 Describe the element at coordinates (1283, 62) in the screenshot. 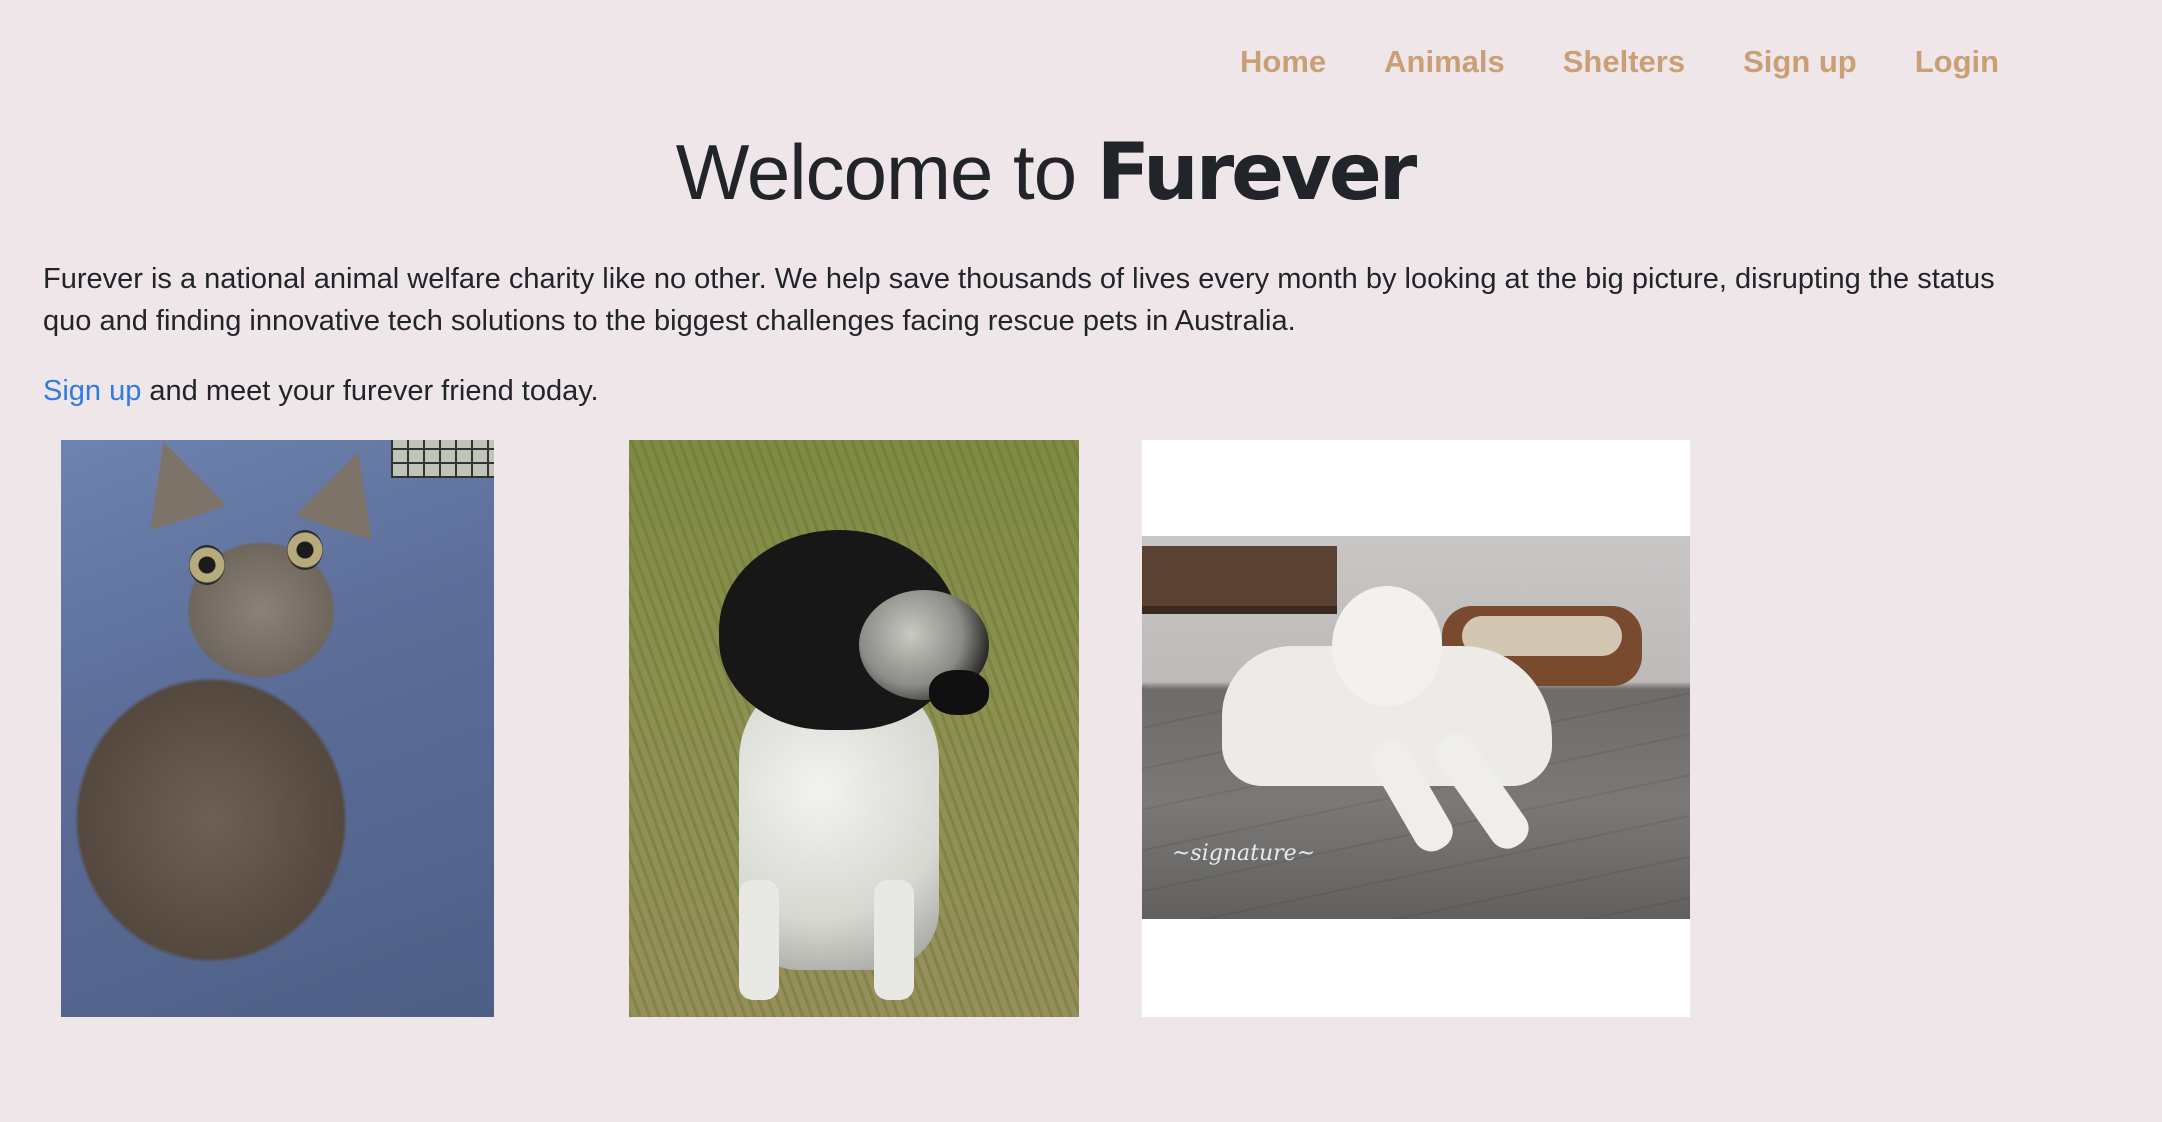

I see `nav-home-link: Home` at that location.